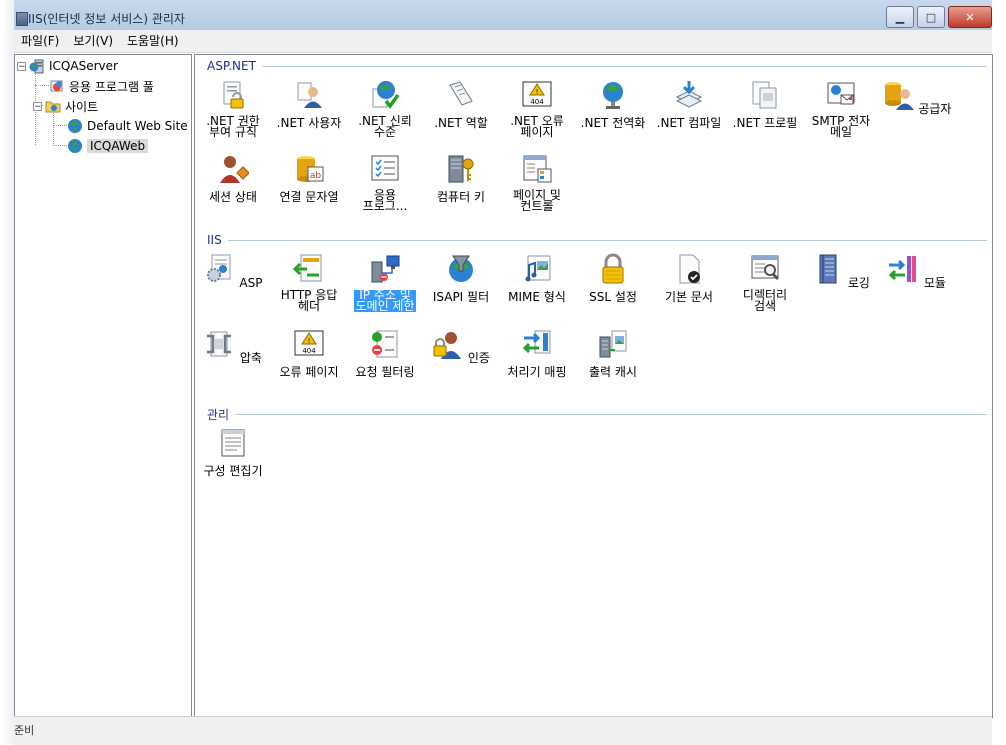  I want to click on roles-icon, so click(461, 93).